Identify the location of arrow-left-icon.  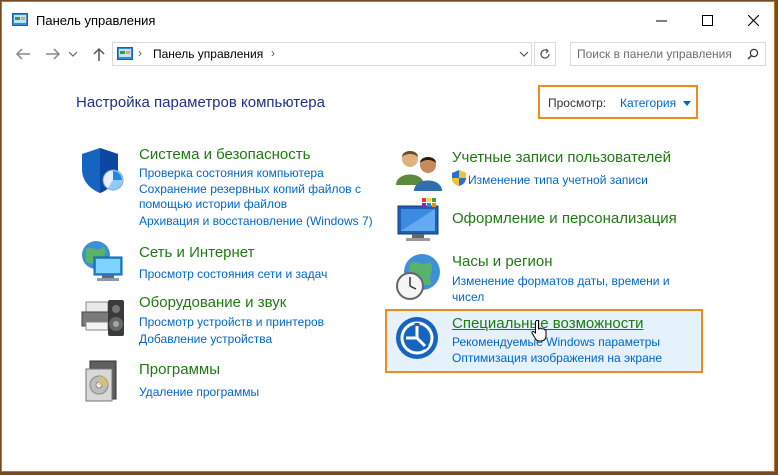
(22, 54).